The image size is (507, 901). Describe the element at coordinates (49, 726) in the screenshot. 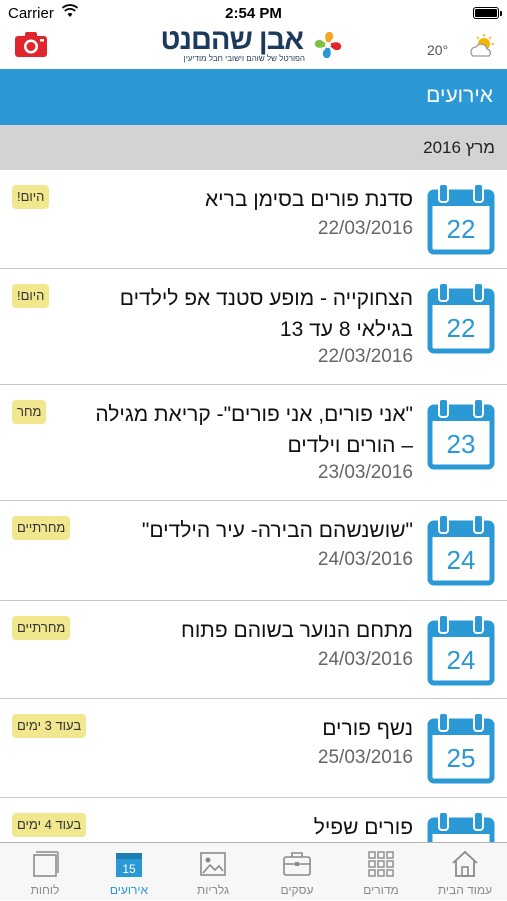

I see `status-badge: בעוד 3 ימים` at that location.